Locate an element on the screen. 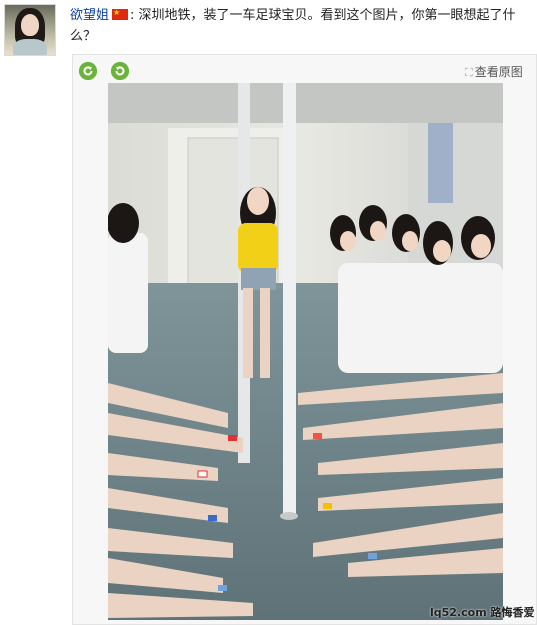 The height and width of the screenshot is (625, 537). rotate-right-icon is located at coordinates (120, 71).